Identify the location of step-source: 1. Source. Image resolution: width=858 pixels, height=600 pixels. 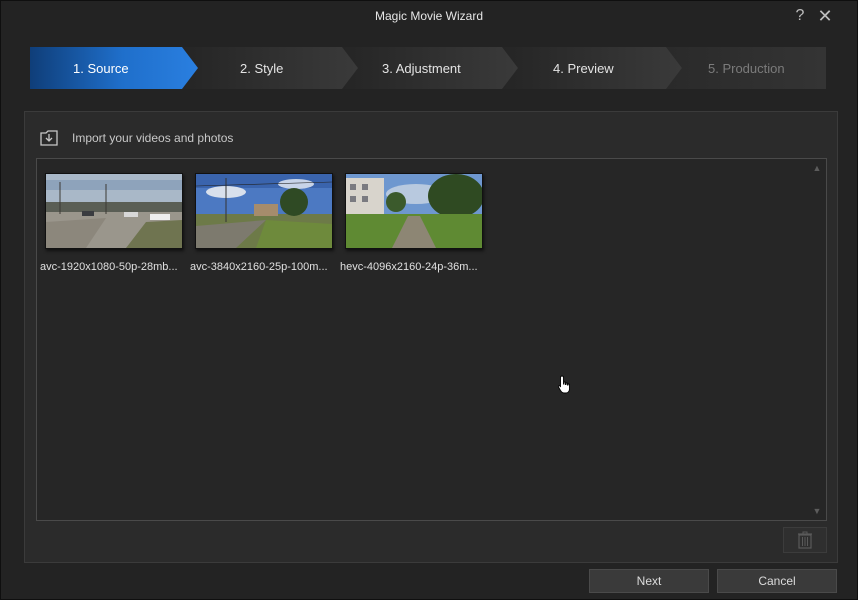
(101, 68).